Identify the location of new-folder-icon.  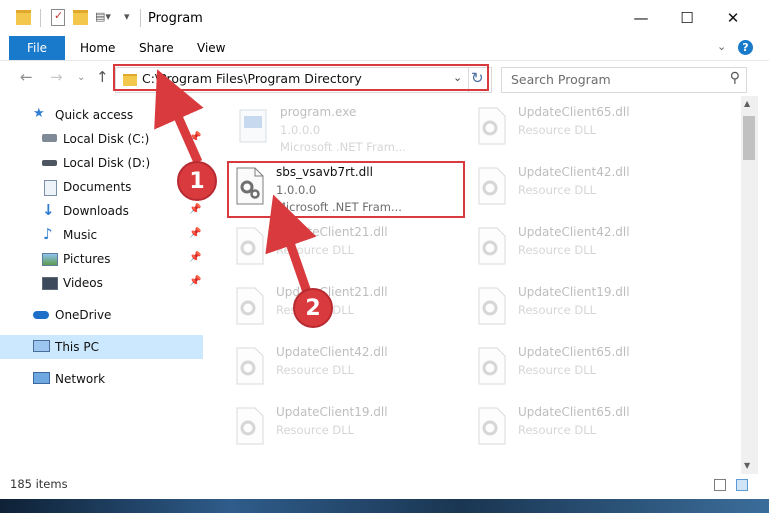
(80, 17).